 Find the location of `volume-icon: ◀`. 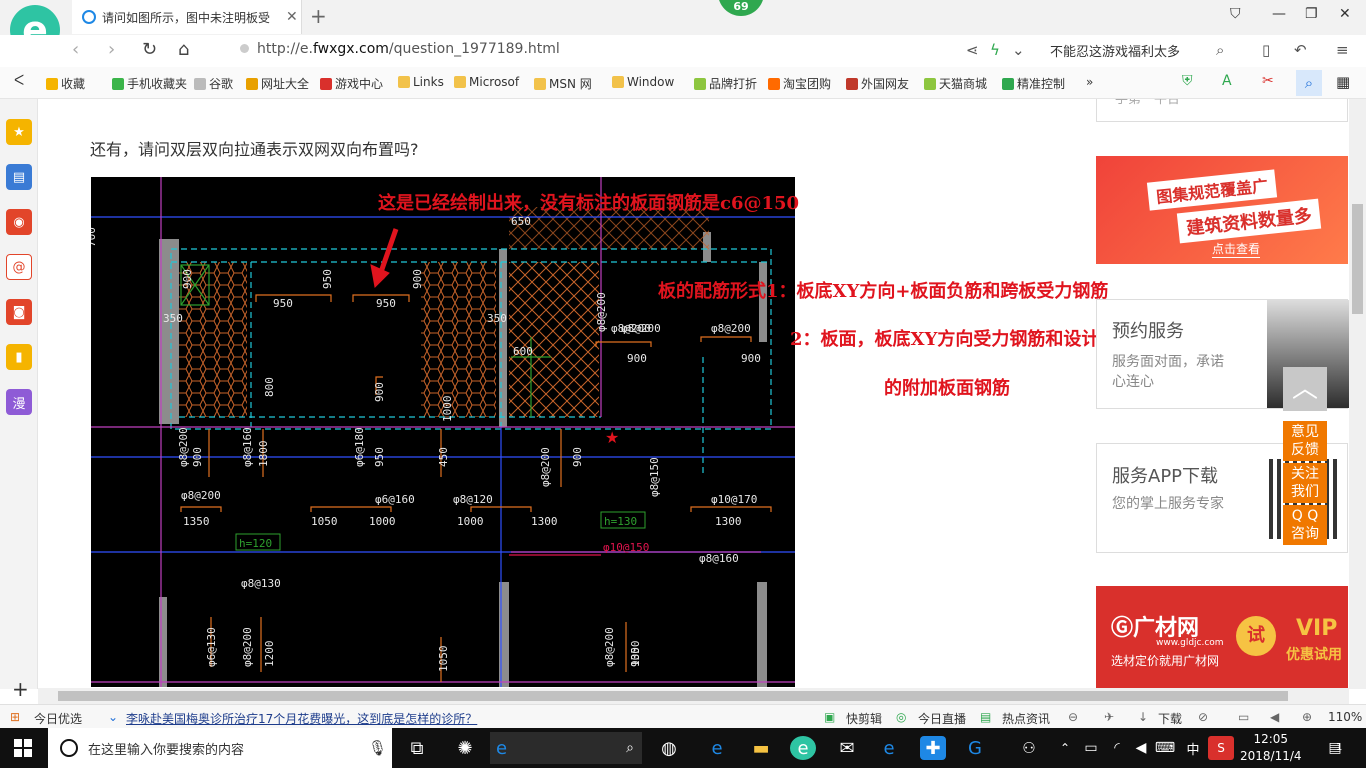

volume-icon: ◀ is located at coordinates (1141, 748).